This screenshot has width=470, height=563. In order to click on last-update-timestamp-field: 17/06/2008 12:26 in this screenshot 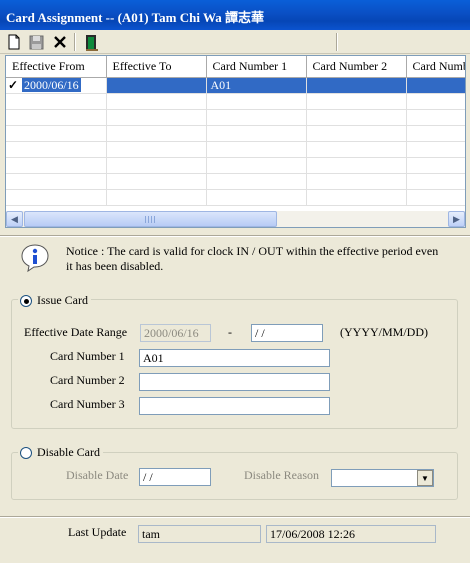, I will do `click(351, 534)`.